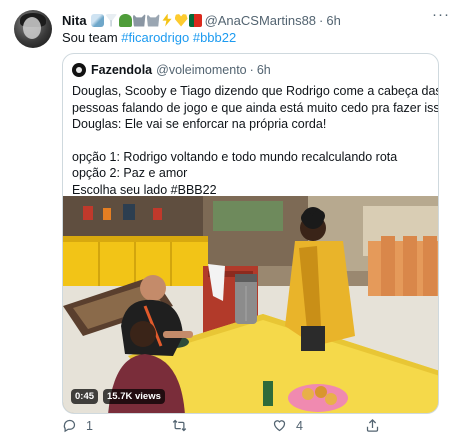 This screenshot has width=465, height=445. What do you see at coordinates (242, 427) in the screenshot?
I see `tweet-actions: 1 4` at bounding box center [242, 427].